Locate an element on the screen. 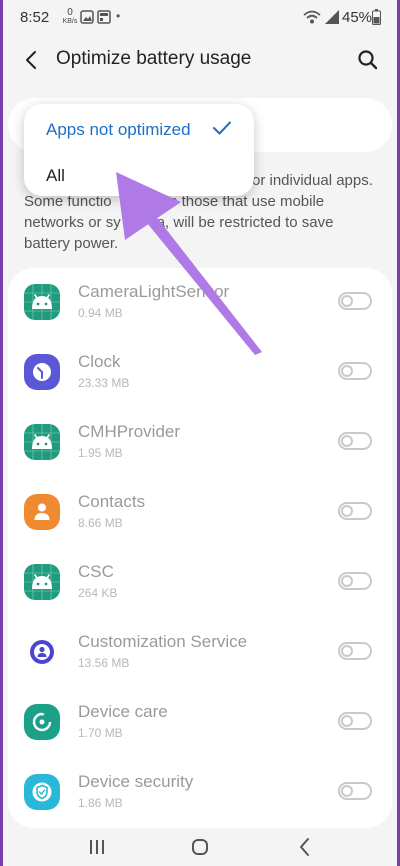  option-label: Apps not optimized is located at coordinates (118, 129).